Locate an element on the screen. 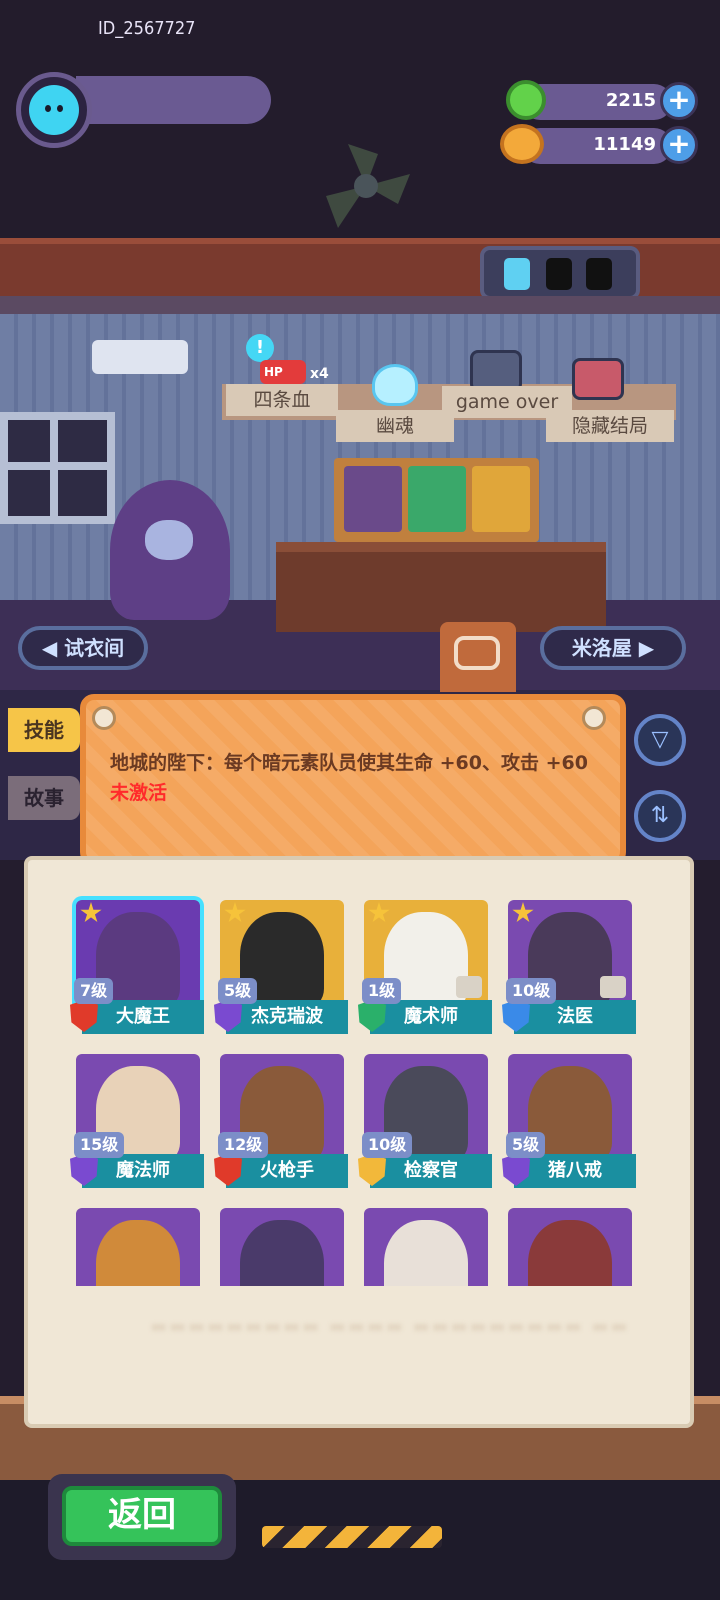 This screenshot has height=1600, width=720. gem-value: 2215 is located at coordinates (630, 100).